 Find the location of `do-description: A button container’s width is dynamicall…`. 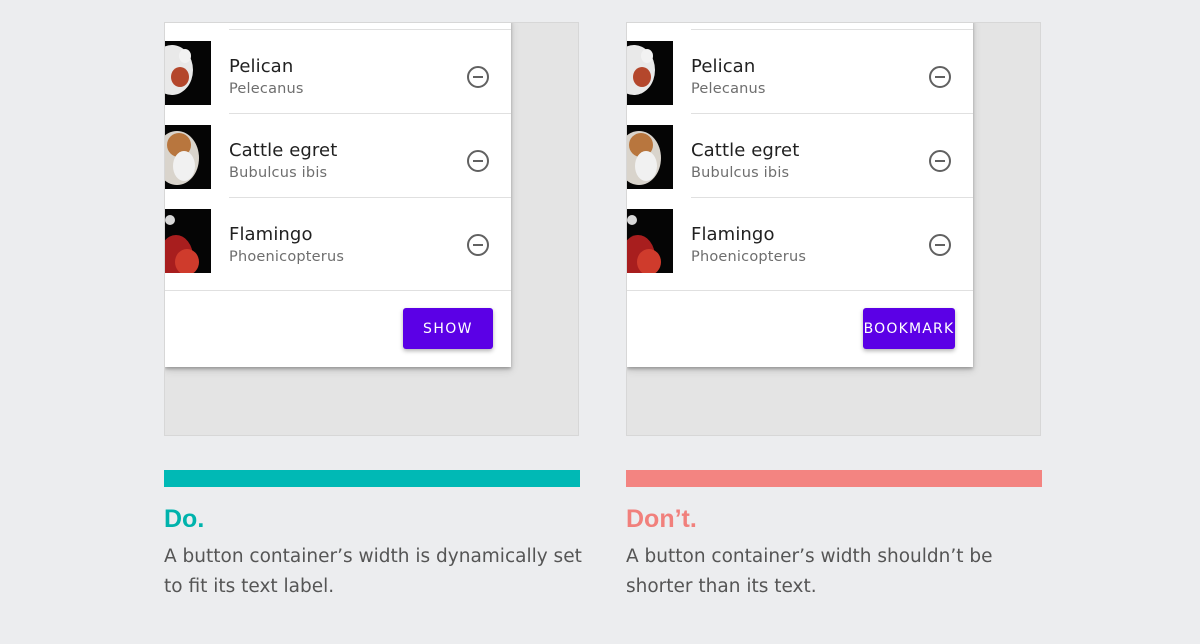

do-description: A button container’s width is dynamicall… is located at coordinates (373, 571).